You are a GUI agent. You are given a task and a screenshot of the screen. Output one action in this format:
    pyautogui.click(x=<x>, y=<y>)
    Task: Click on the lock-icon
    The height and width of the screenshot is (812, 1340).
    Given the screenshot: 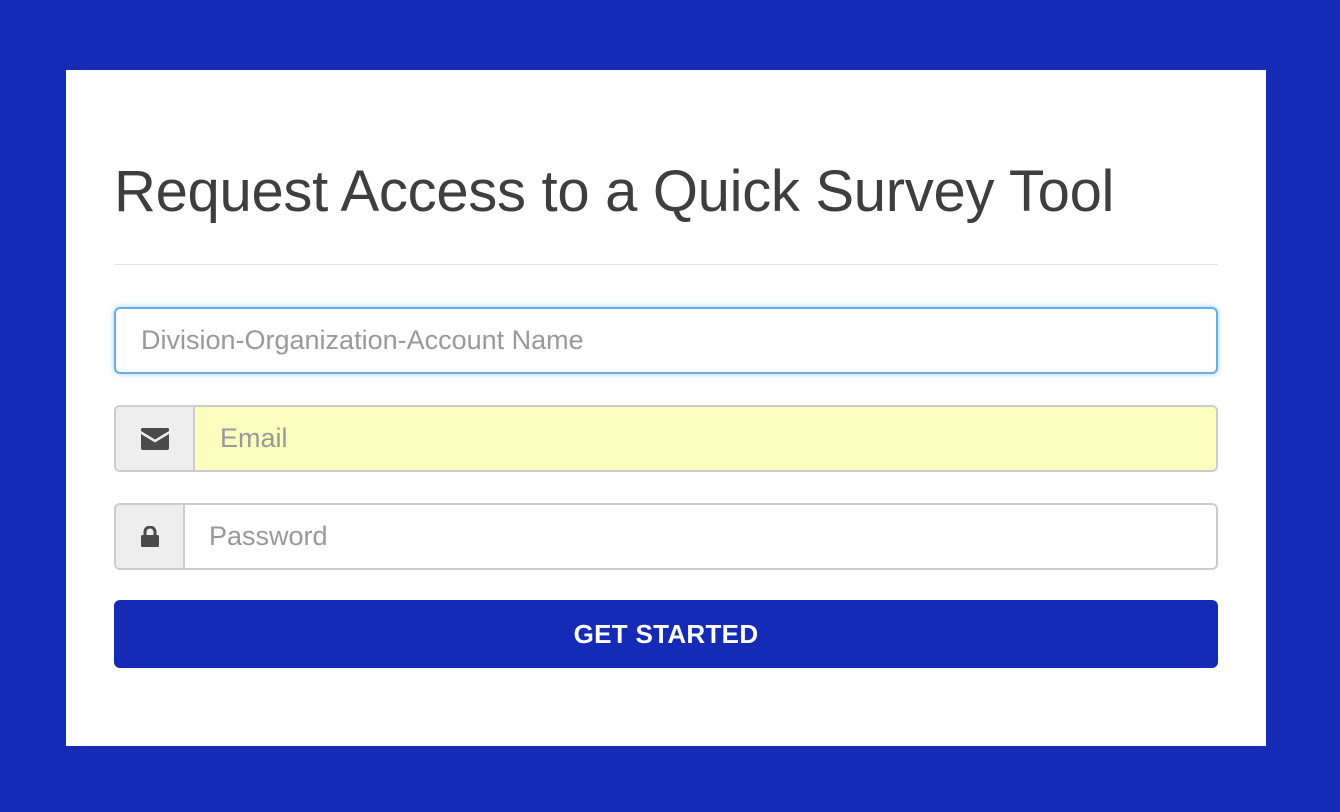 What is the action you would take?
    pyautogui.click(x=149, y=536)
    